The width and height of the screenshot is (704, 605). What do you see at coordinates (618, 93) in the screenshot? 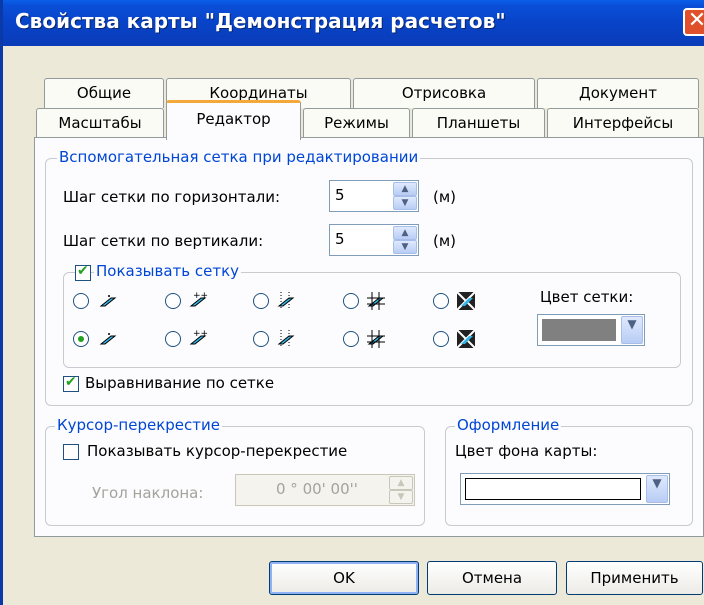
I see `tab-document: Документ` at bounding box center [618, 93].